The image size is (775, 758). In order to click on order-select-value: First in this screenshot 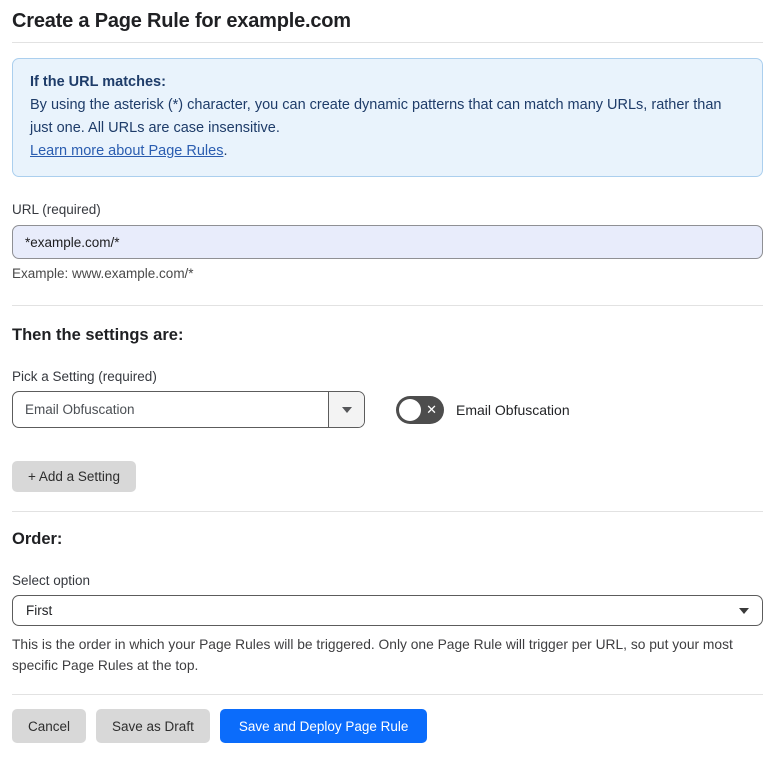, I will do `click(39, 610)`.